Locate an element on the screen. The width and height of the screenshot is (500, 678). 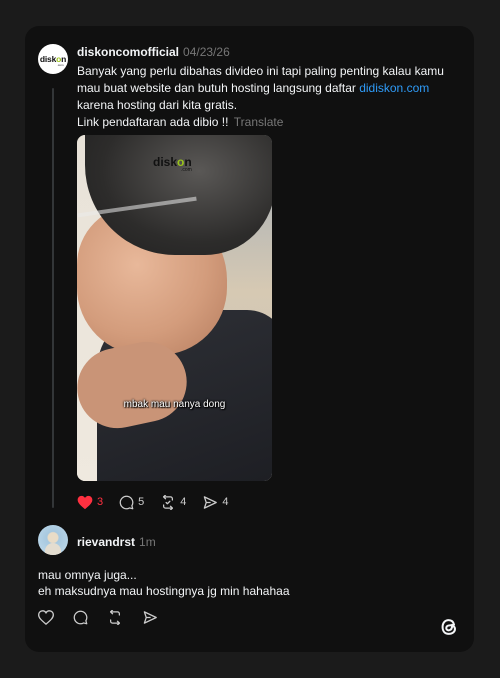
video-watermark: diskon .com is located at coordinates (172, 164).